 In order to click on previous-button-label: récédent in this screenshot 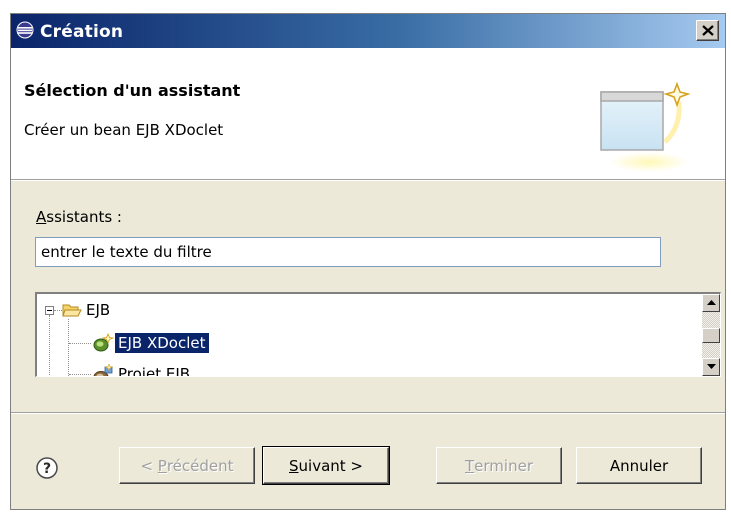, I will do `click(200, 465)`.